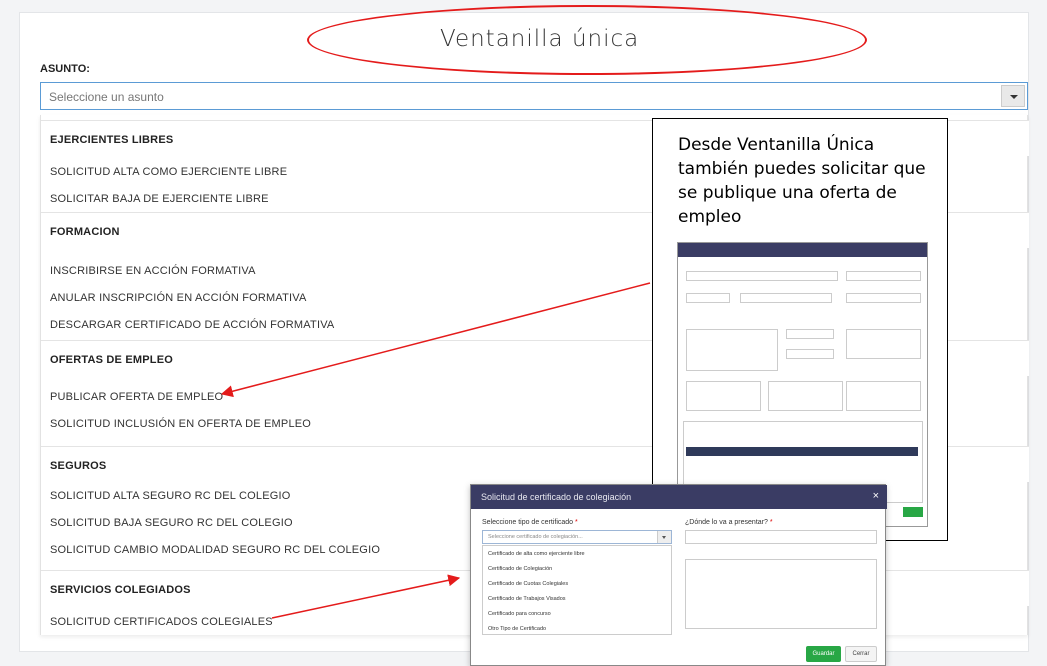  I want to click on donde-input, so click(781, 537).